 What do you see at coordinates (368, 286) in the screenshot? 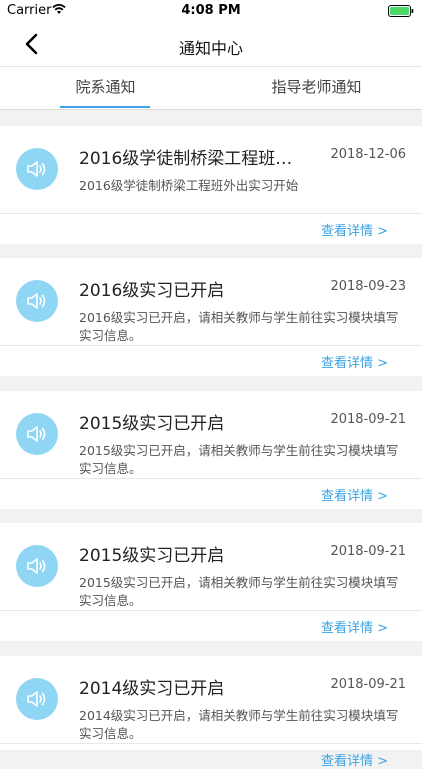
I see `notice-date: 2018-09-23` at bounding box center [368, 286].